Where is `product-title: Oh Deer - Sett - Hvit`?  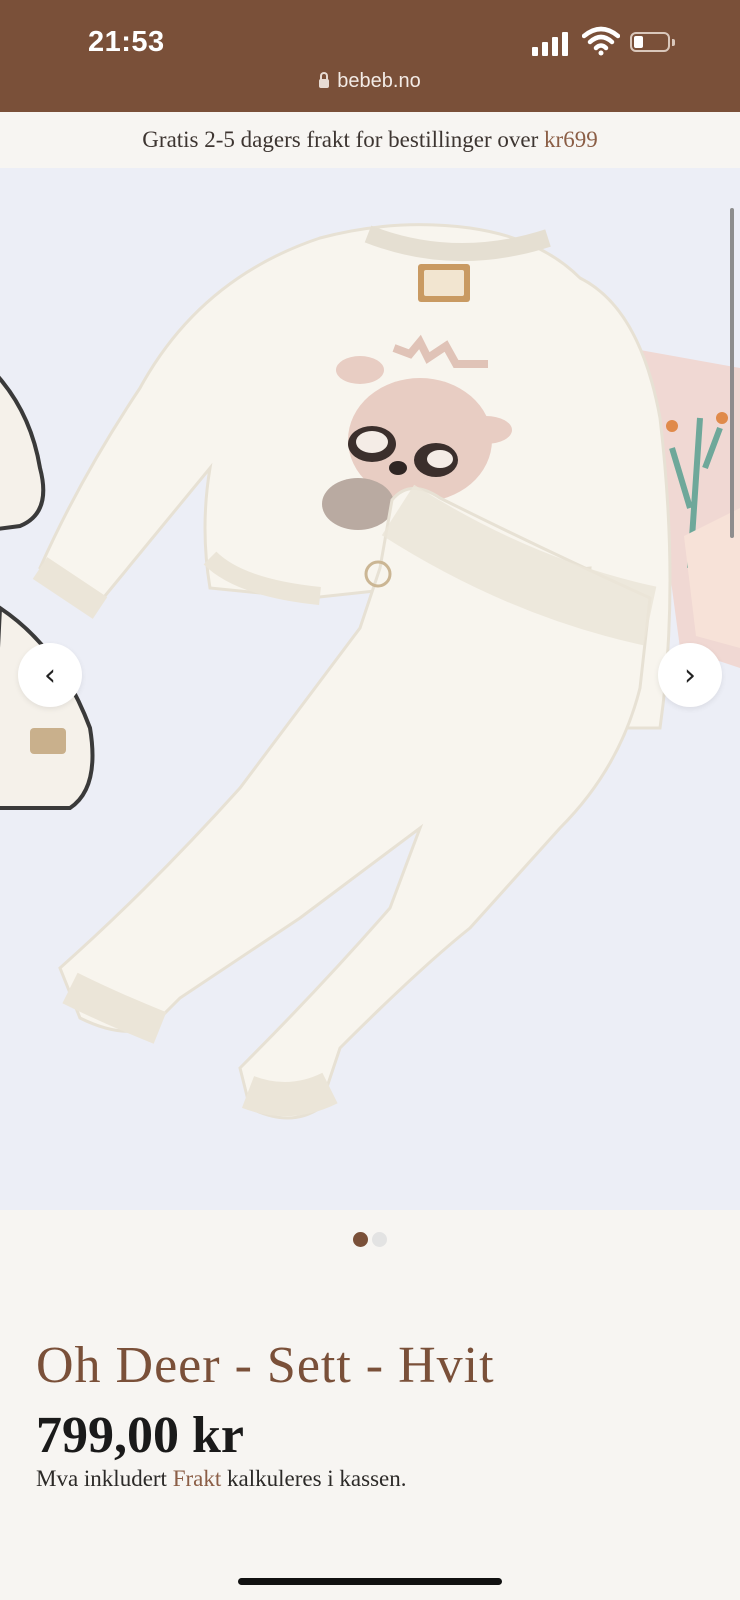 product-title: Oh Deer - Sett - Hvit is located at coordinates (265, 1365).